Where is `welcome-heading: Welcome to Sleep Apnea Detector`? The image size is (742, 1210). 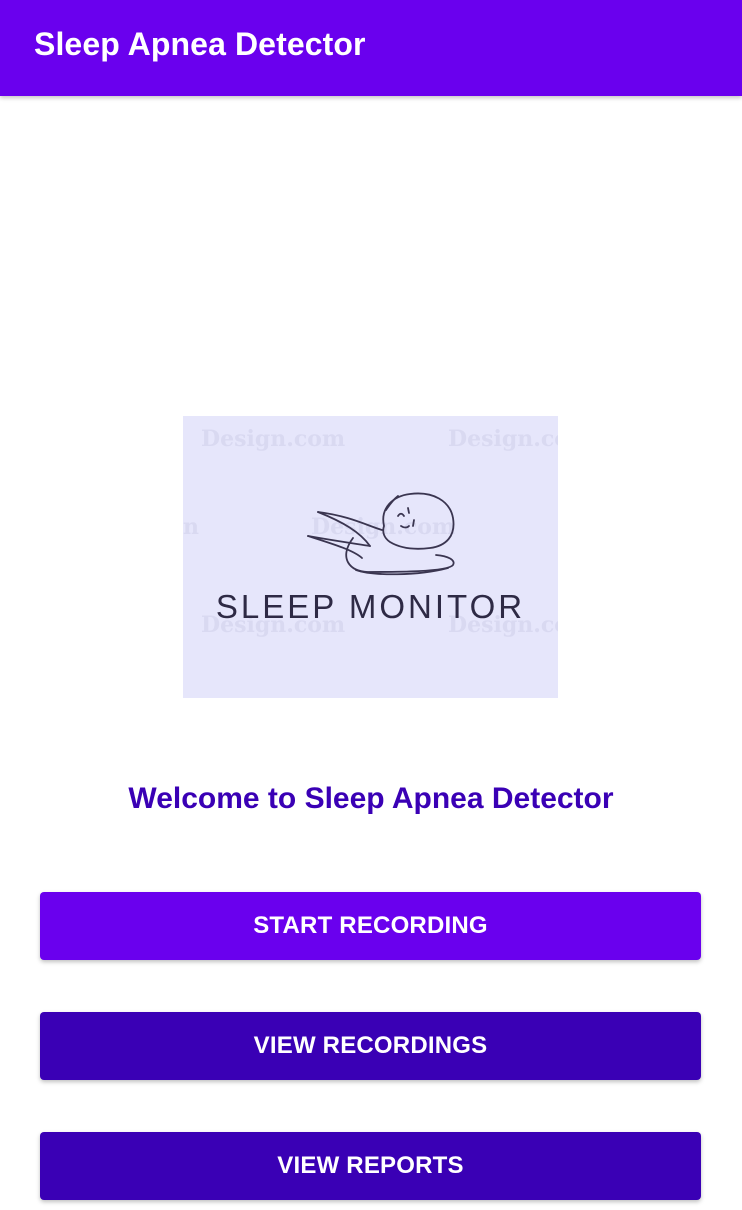 welcome-heading: Welcome to Sleep Apnea Detector is located at coordinates (371, 798).